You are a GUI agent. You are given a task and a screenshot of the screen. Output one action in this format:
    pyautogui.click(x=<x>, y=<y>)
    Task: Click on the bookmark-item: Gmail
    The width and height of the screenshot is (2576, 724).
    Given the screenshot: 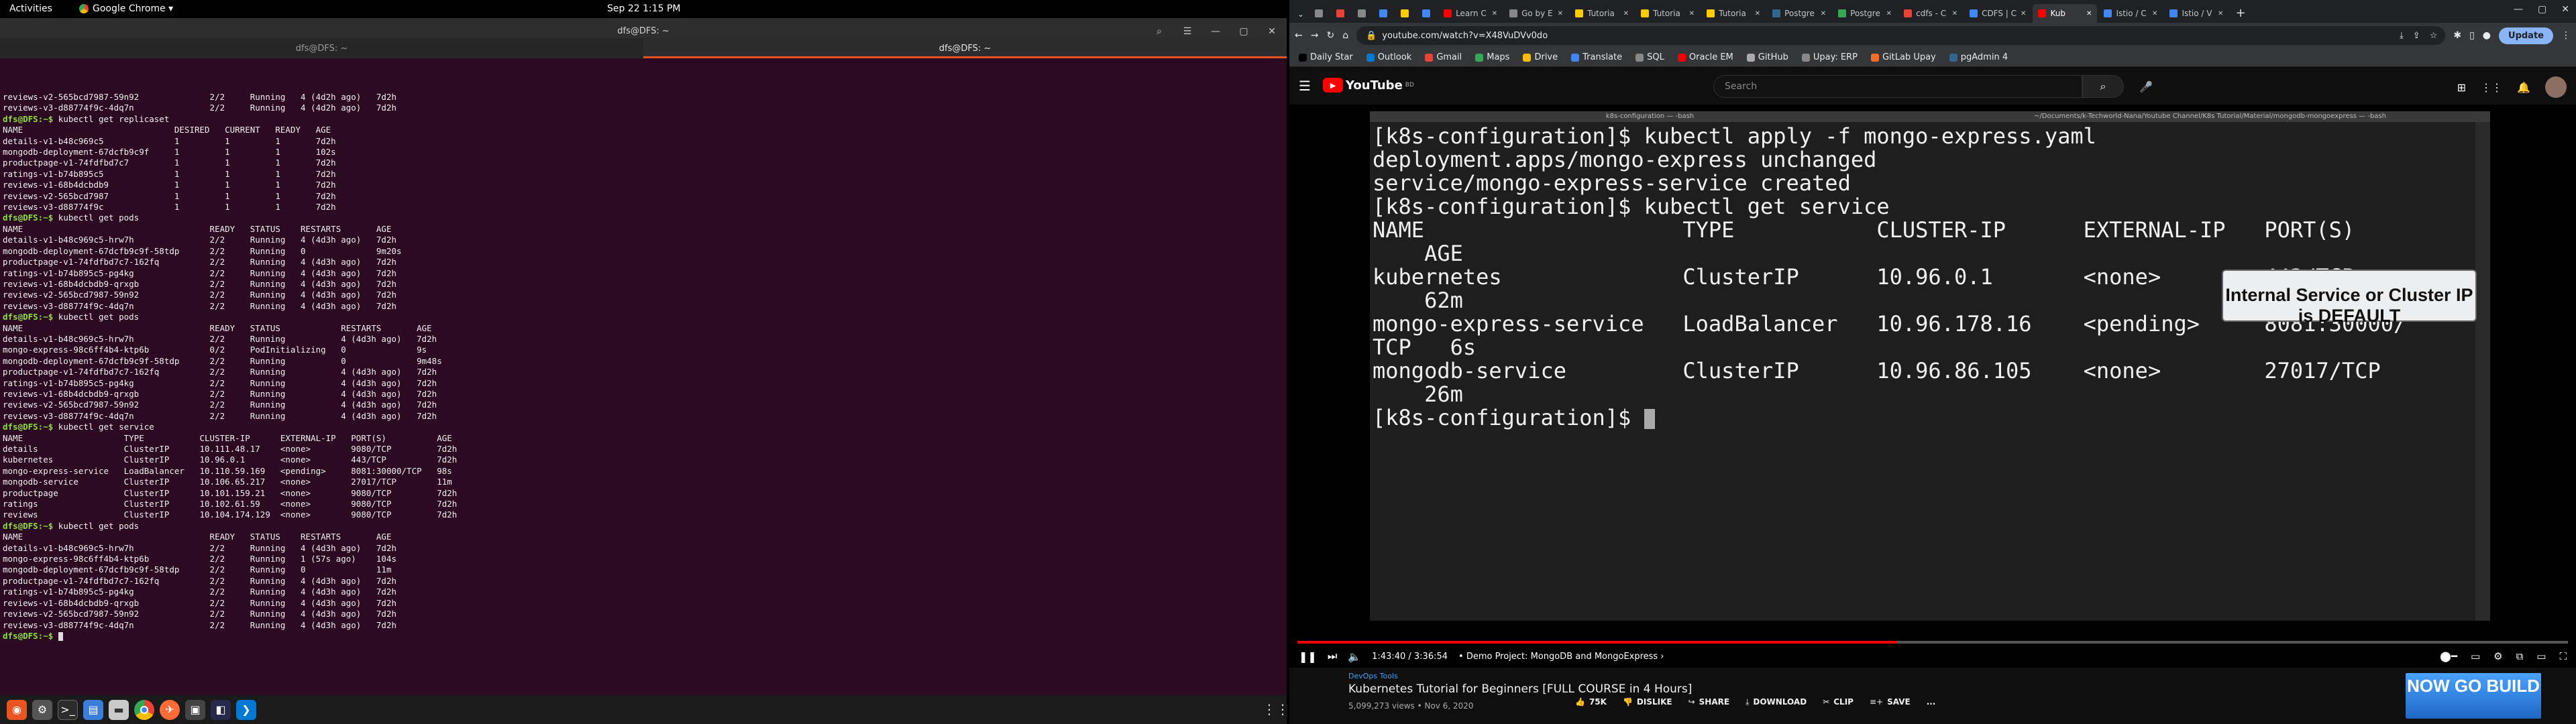 What is the action you would take?
    pyautogui.click(x=1443, y=57)
    